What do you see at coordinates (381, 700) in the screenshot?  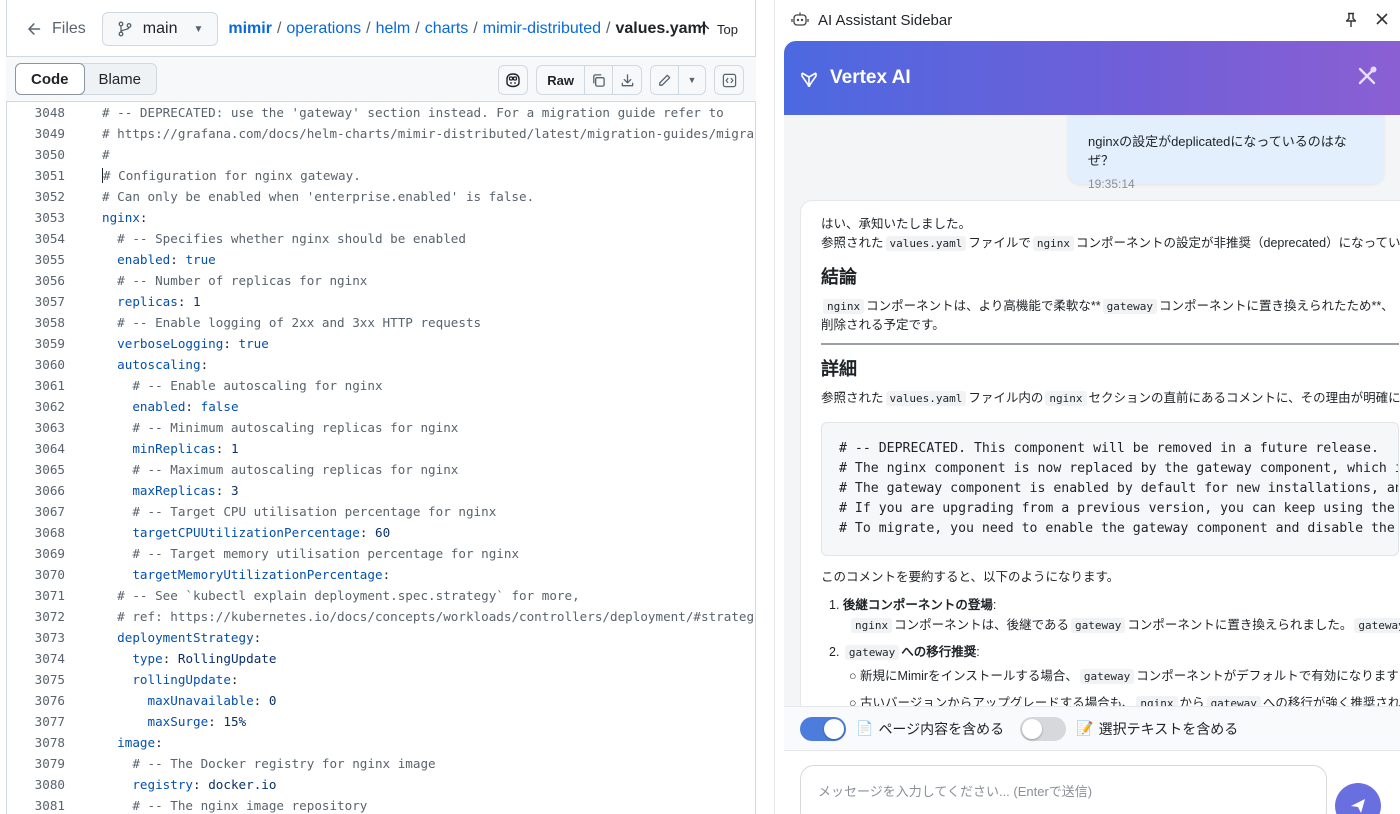 I see `code-line: 3076 maxUnavailable: 0` at bounding box center [381, 700].